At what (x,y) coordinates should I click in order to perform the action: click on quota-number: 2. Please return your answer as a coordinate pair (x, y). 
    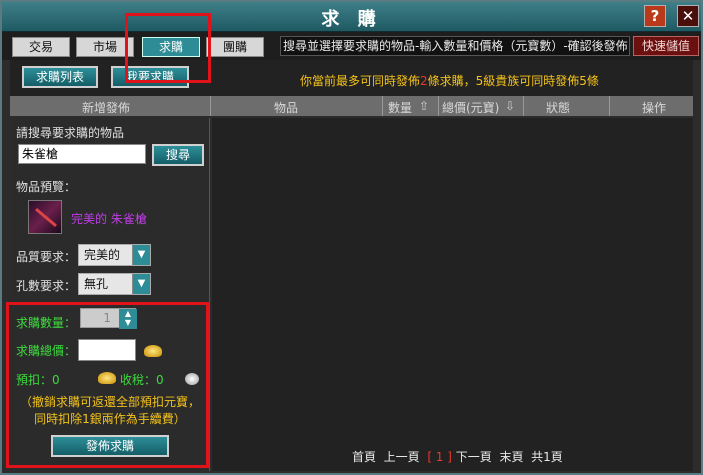
    Looking at the image, I should click on (424, 81).